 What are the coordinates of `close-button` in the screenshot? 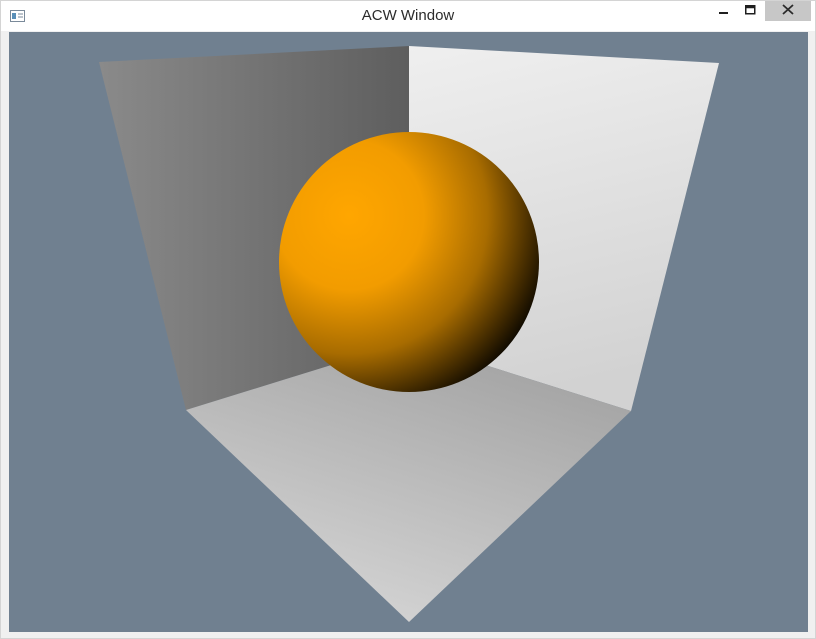 It's located at (788, 11).